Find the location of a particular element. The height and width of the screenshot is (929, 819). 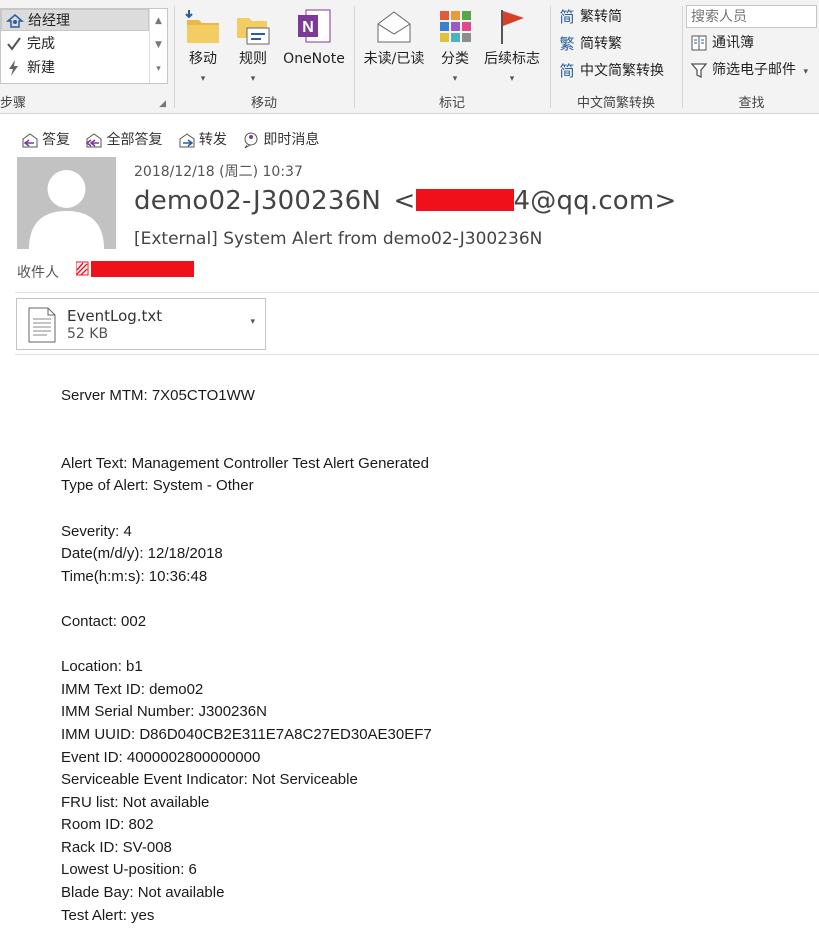

chinese-conversion-button: 简 中文简繁转换 is located at coordinates (610, 71).